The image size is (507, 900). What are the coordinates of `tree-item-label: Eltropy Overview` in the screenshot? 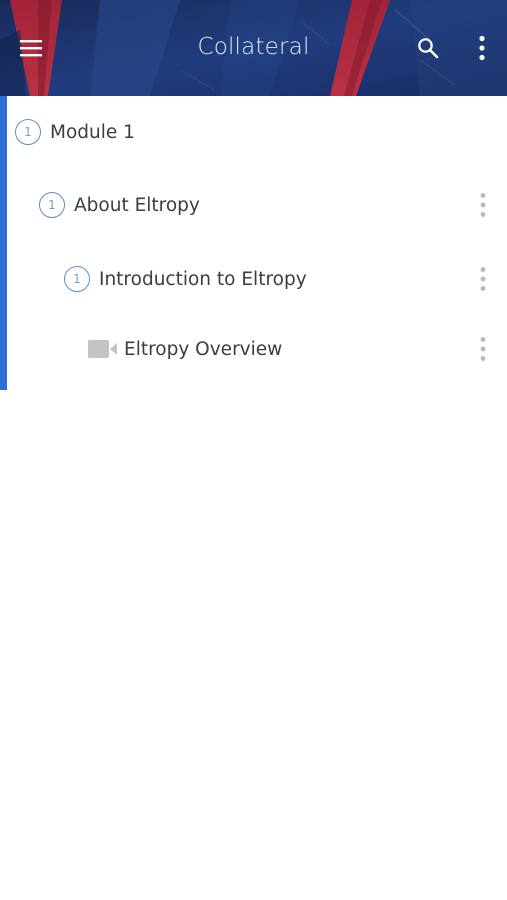 It's located at (203, 349).